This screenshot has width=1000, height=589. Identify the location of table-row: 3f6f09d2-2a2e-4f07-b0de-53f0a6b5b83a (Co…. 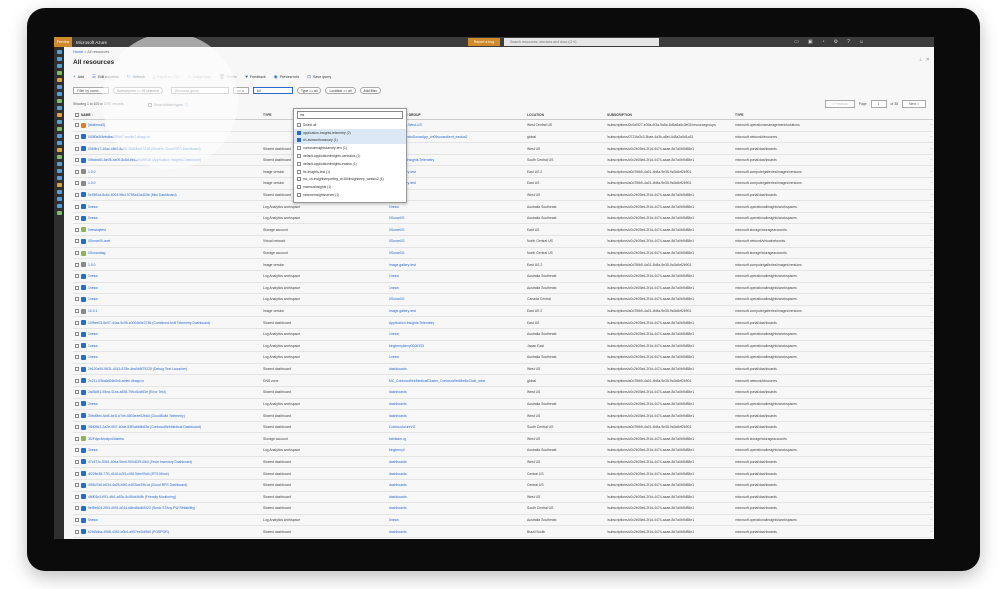
(503, 428).